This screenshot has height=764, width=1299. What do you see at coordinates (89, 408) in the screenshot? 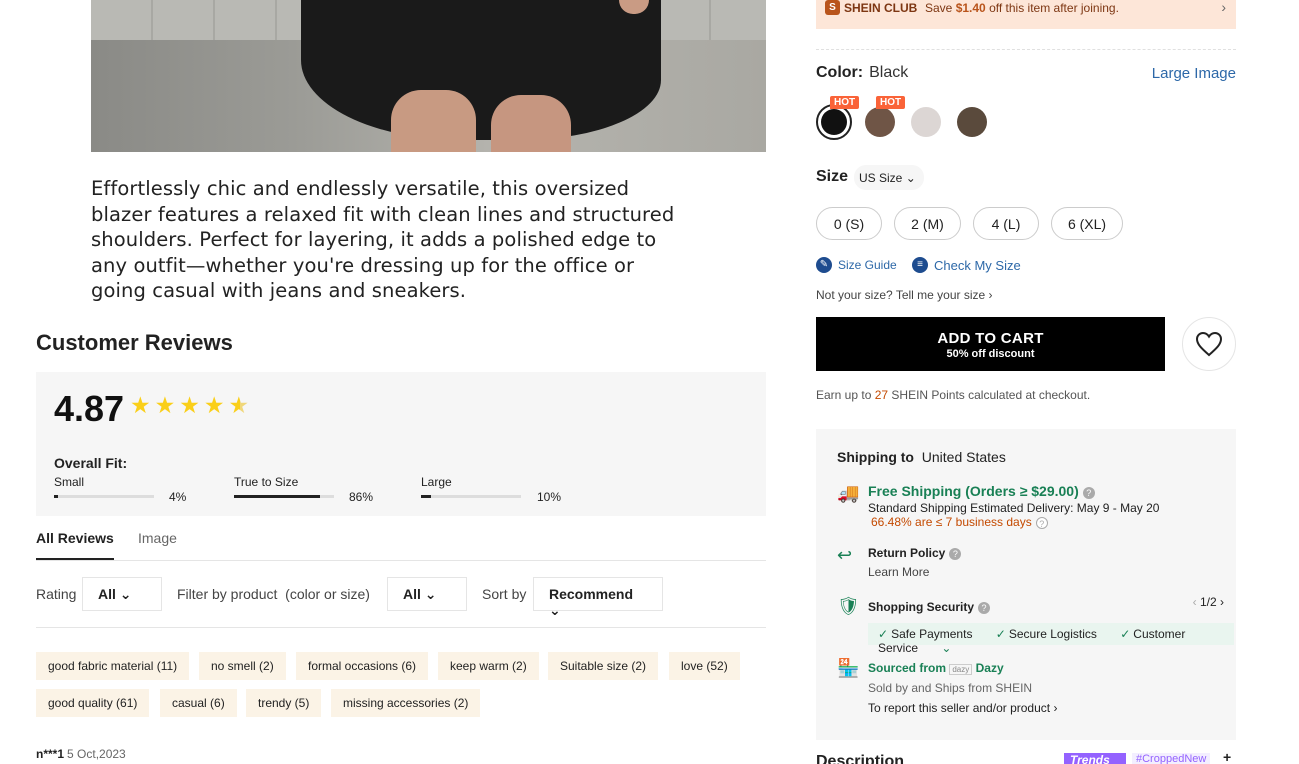
I see `rating-score: 4.87` at bounding box center [89, 408].